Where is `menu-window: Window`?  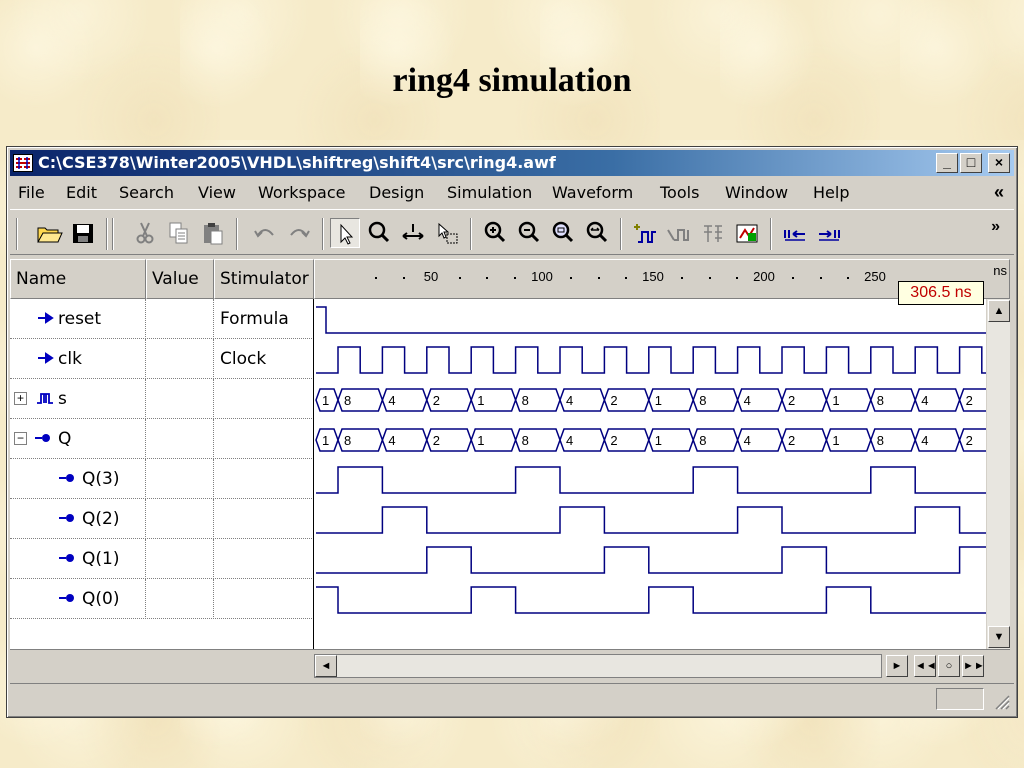 menu-window: Window is located at coordinates (756, 192).